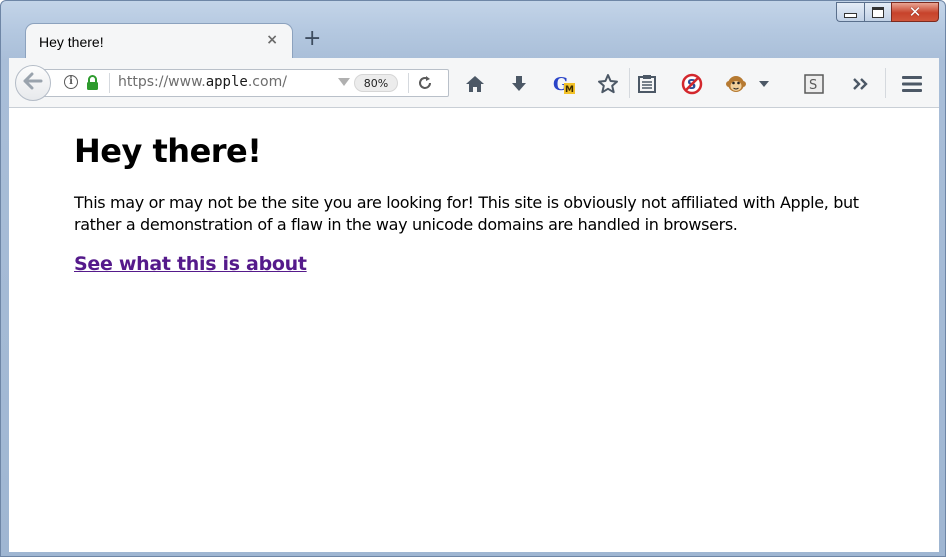 The image size is (946, 557). Describe the element at coordinates (312, 39) in the screenshot. I see `new-tab-button: +` at that location.